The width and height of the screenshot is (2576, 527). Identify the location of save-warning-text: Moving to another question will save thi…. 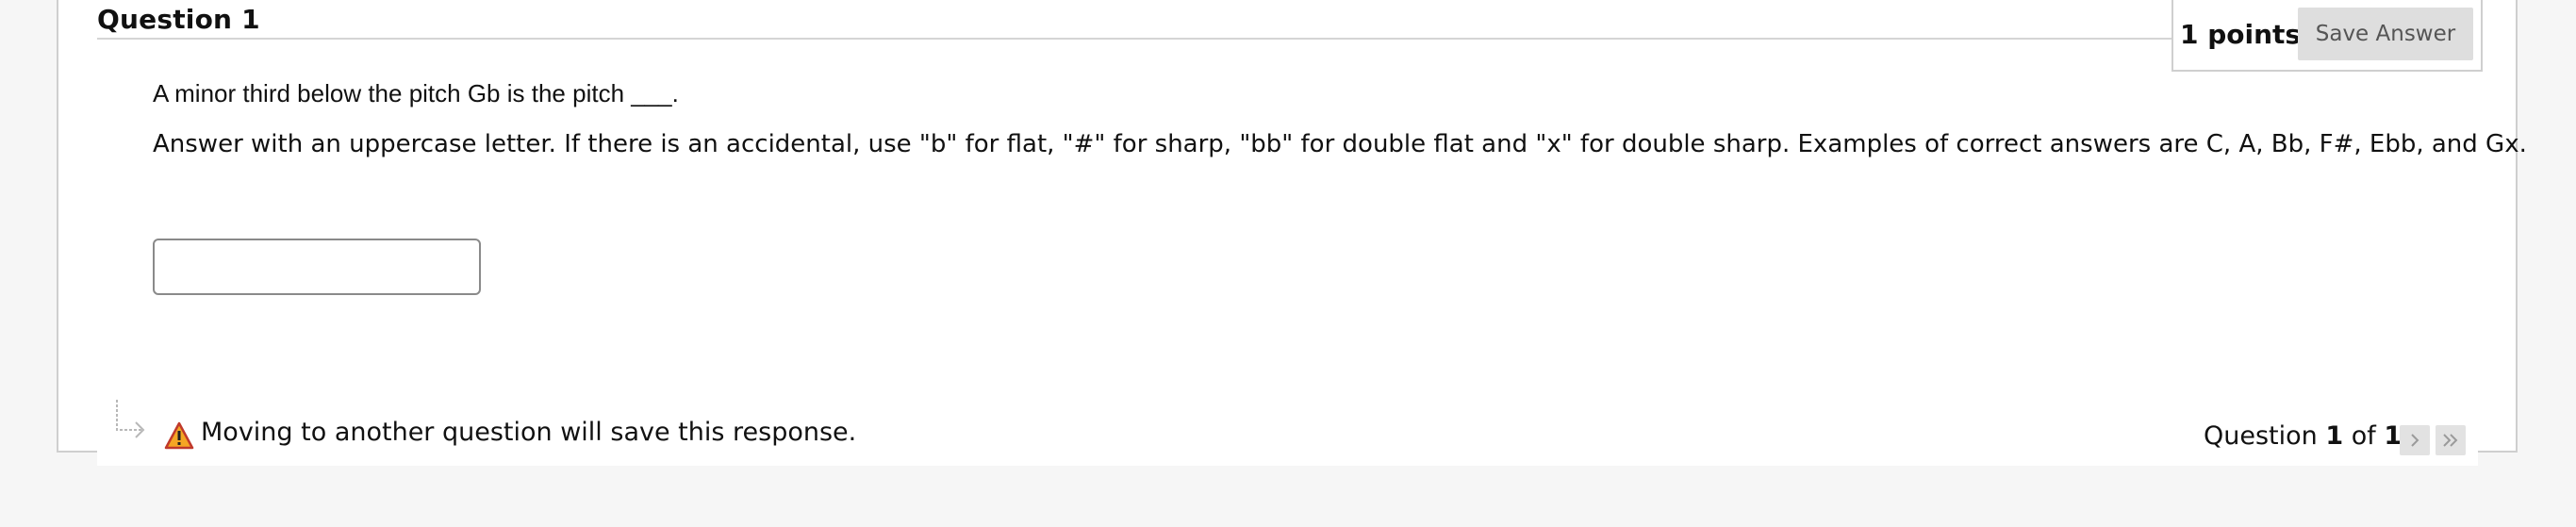
(529, 432).